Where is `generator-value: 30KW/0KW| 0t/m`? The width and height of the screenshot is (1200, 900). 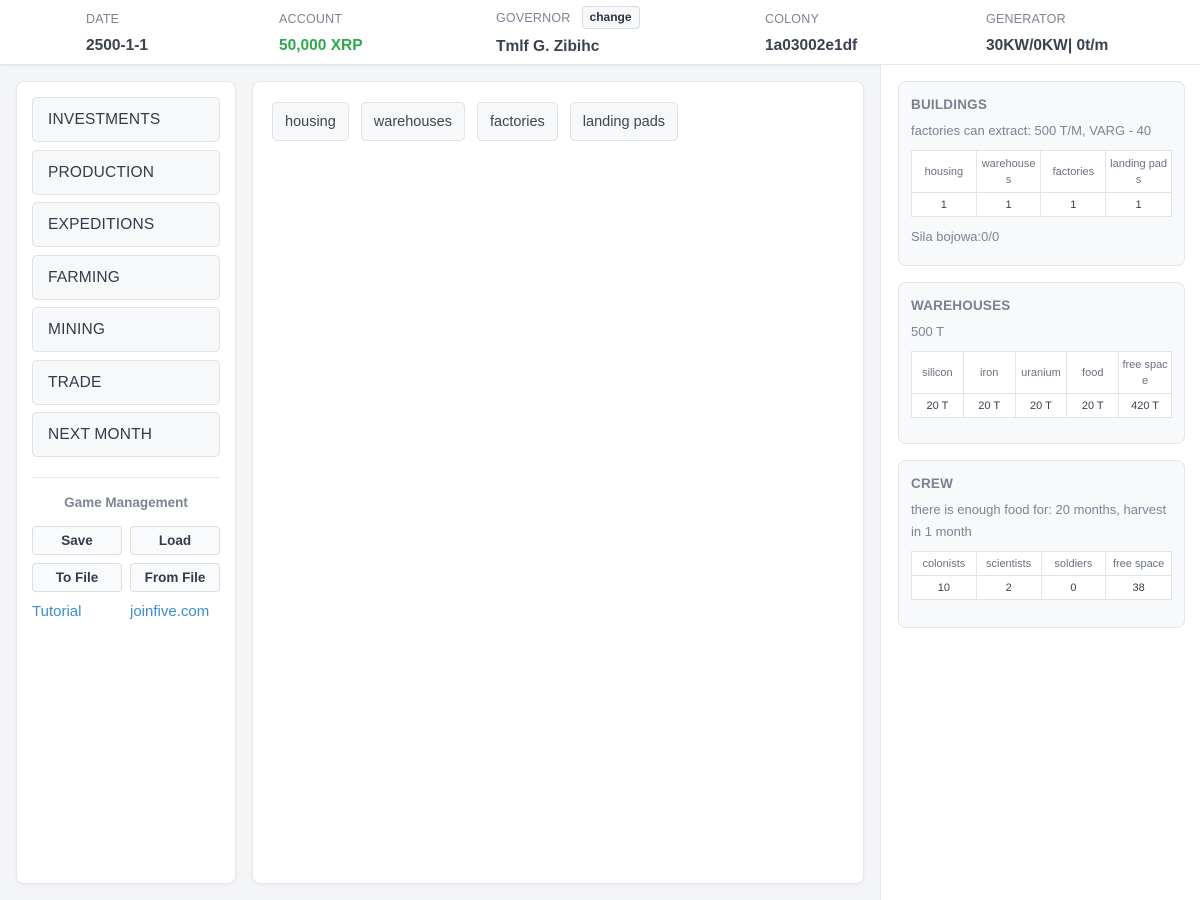
generator-value: 30KW/0KW| 0t/m is located at coordinates (1047, 45).